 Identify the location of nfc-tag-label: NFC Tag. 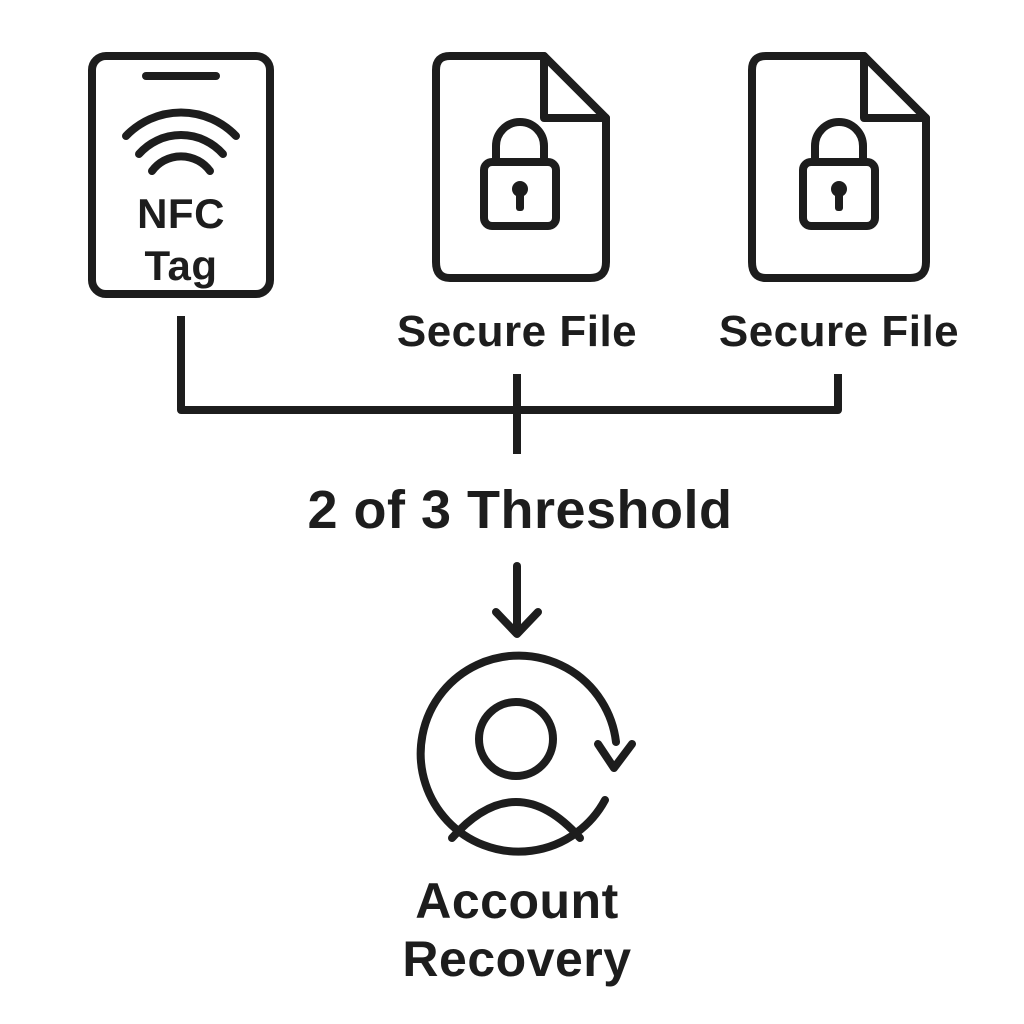
(181, 240).